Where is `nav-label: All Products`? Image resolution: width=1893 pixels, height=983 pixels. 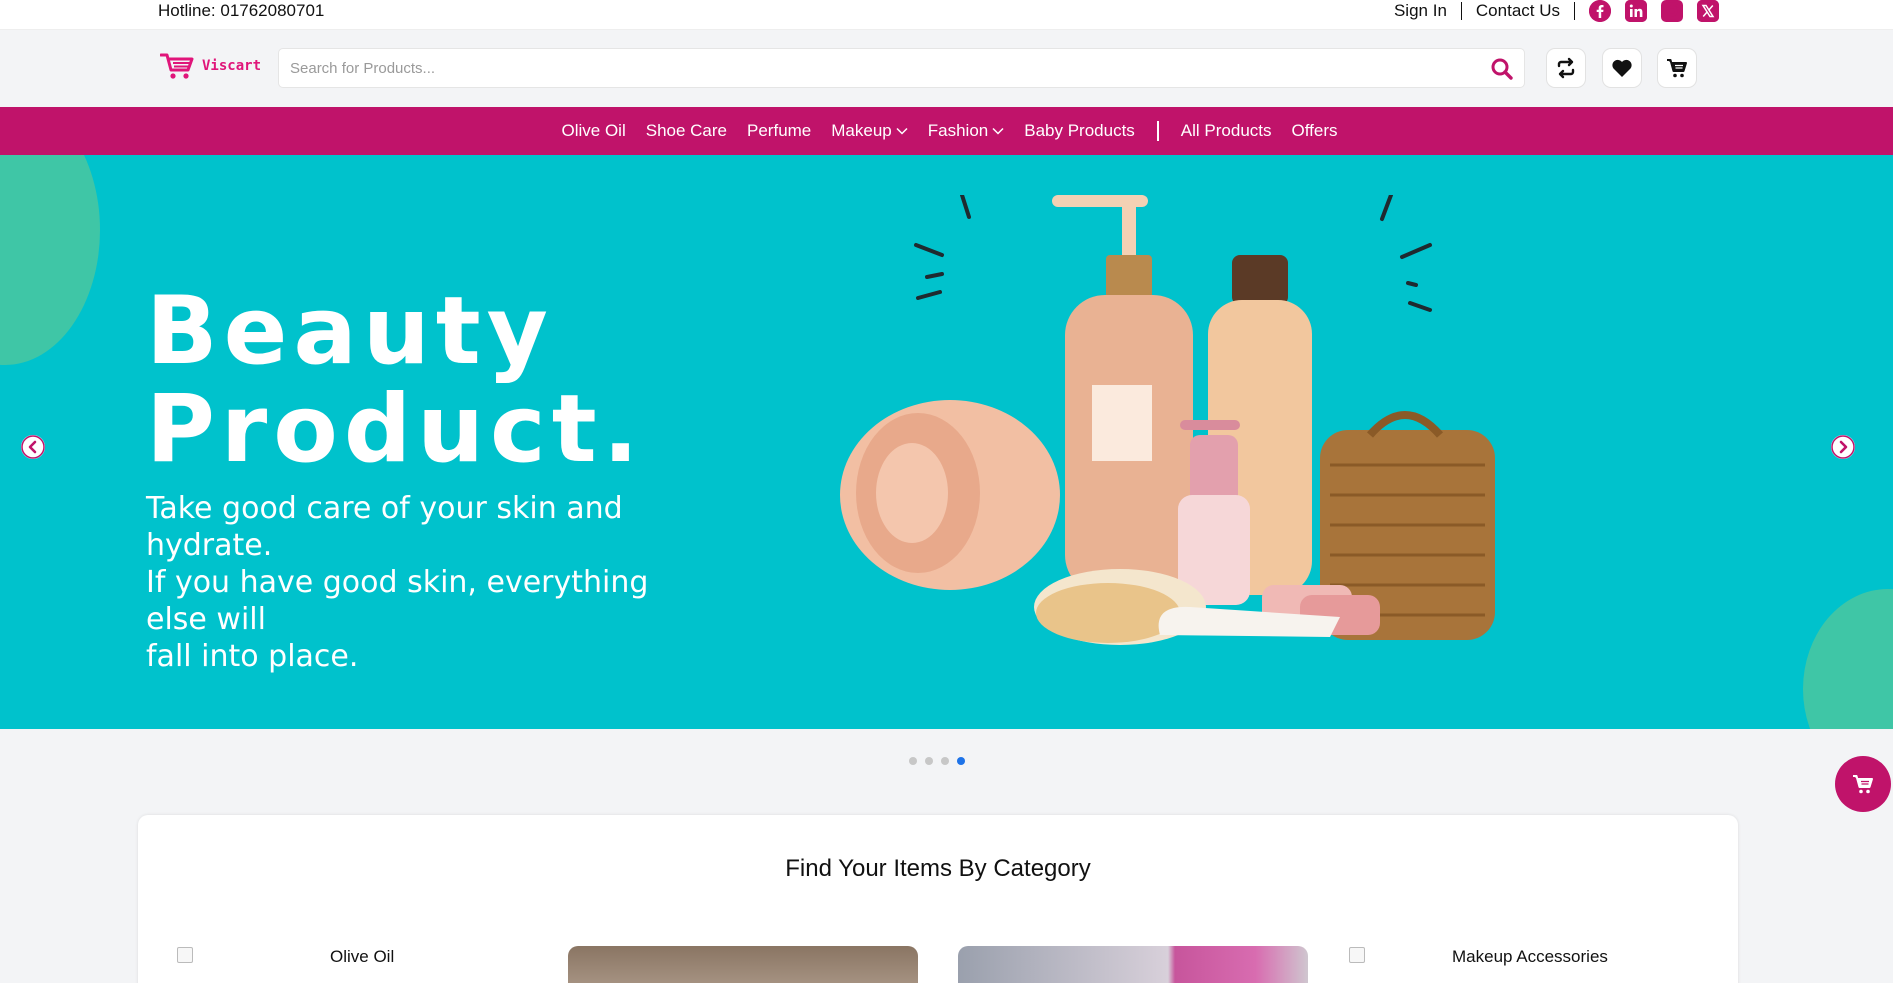 nav-label: All Products is located at coordinates (1226, 130).